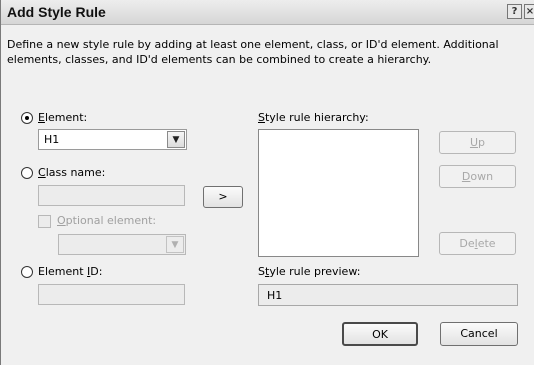 The width and height of the screenshot is (534, 365). I want to click on dialog-title: Add Style Rule, so click(56, 12).